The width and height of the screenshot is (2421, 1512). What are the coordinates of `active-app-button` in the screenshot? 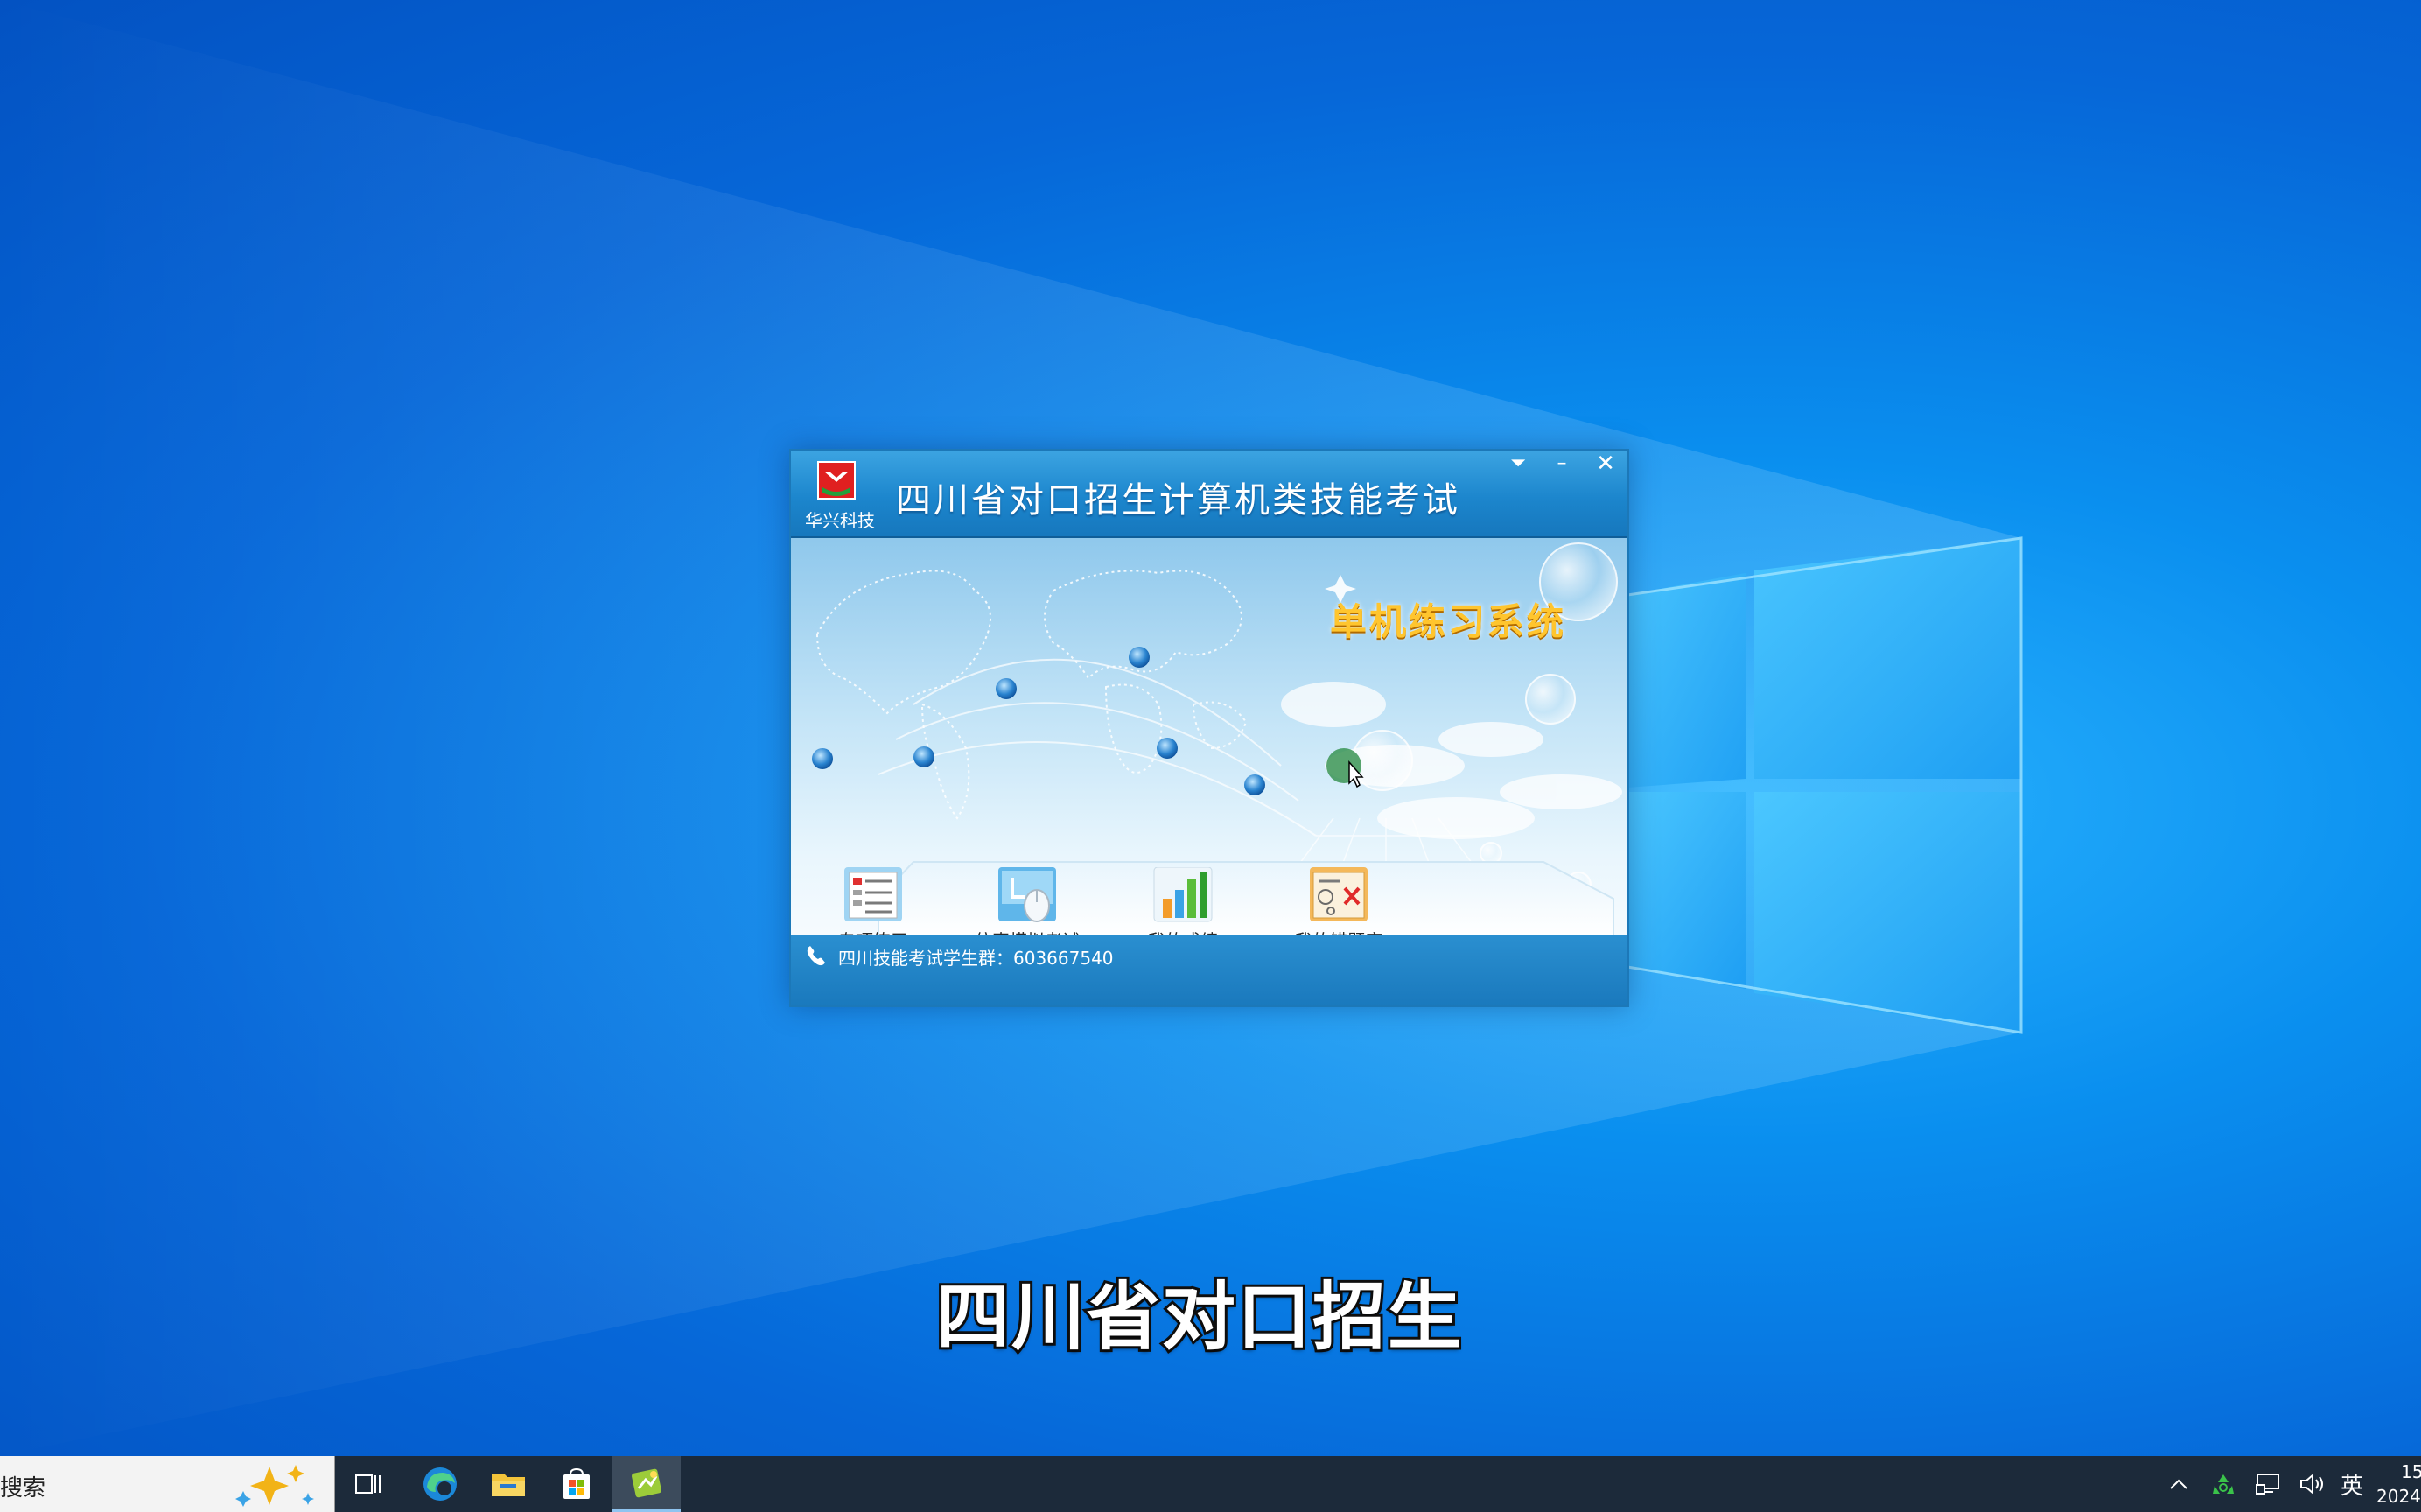 It's located at (646, 1484).